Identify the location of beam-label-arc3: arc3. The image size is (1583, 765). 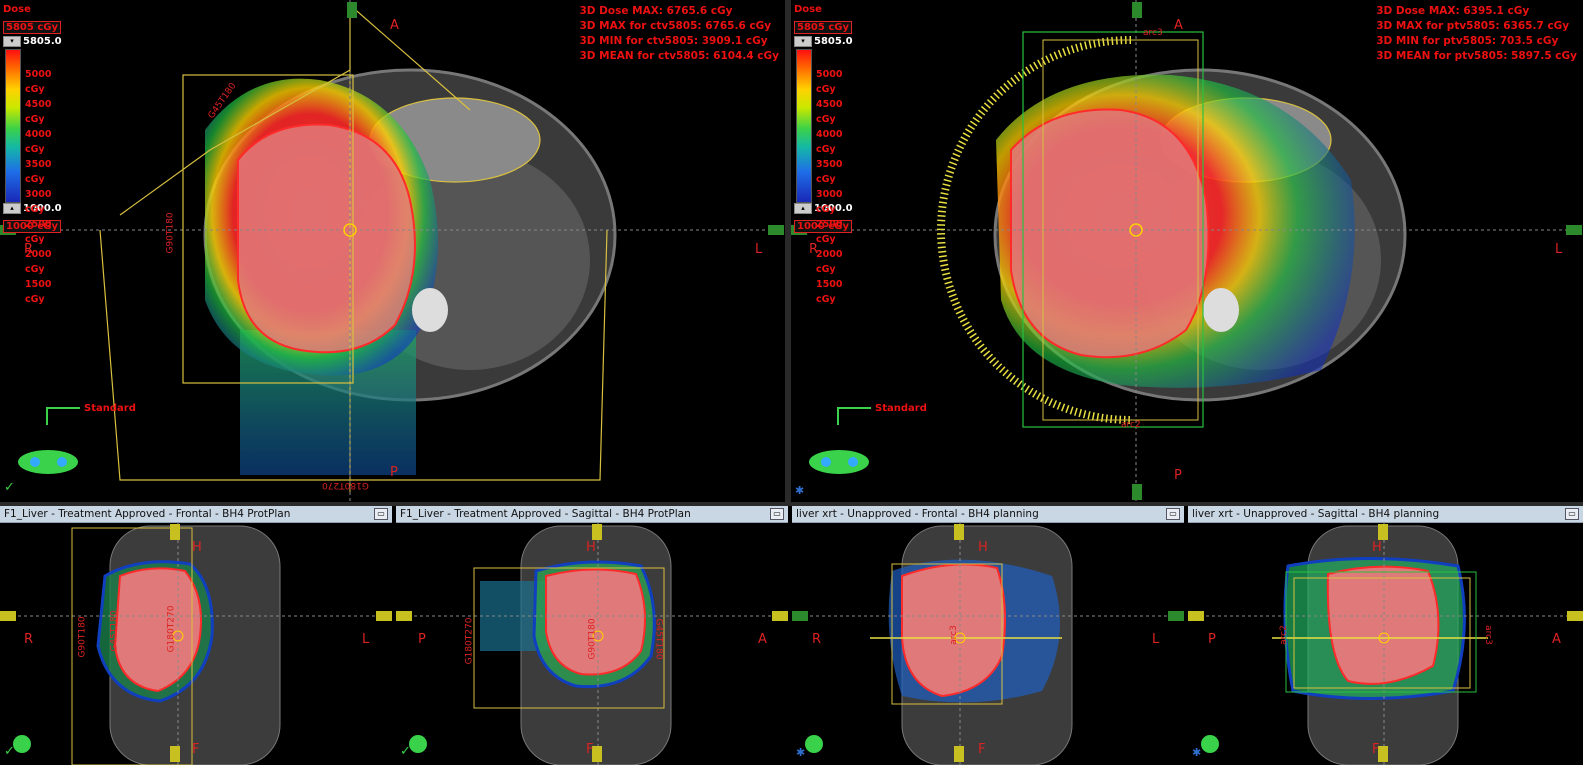
(1153, 33).